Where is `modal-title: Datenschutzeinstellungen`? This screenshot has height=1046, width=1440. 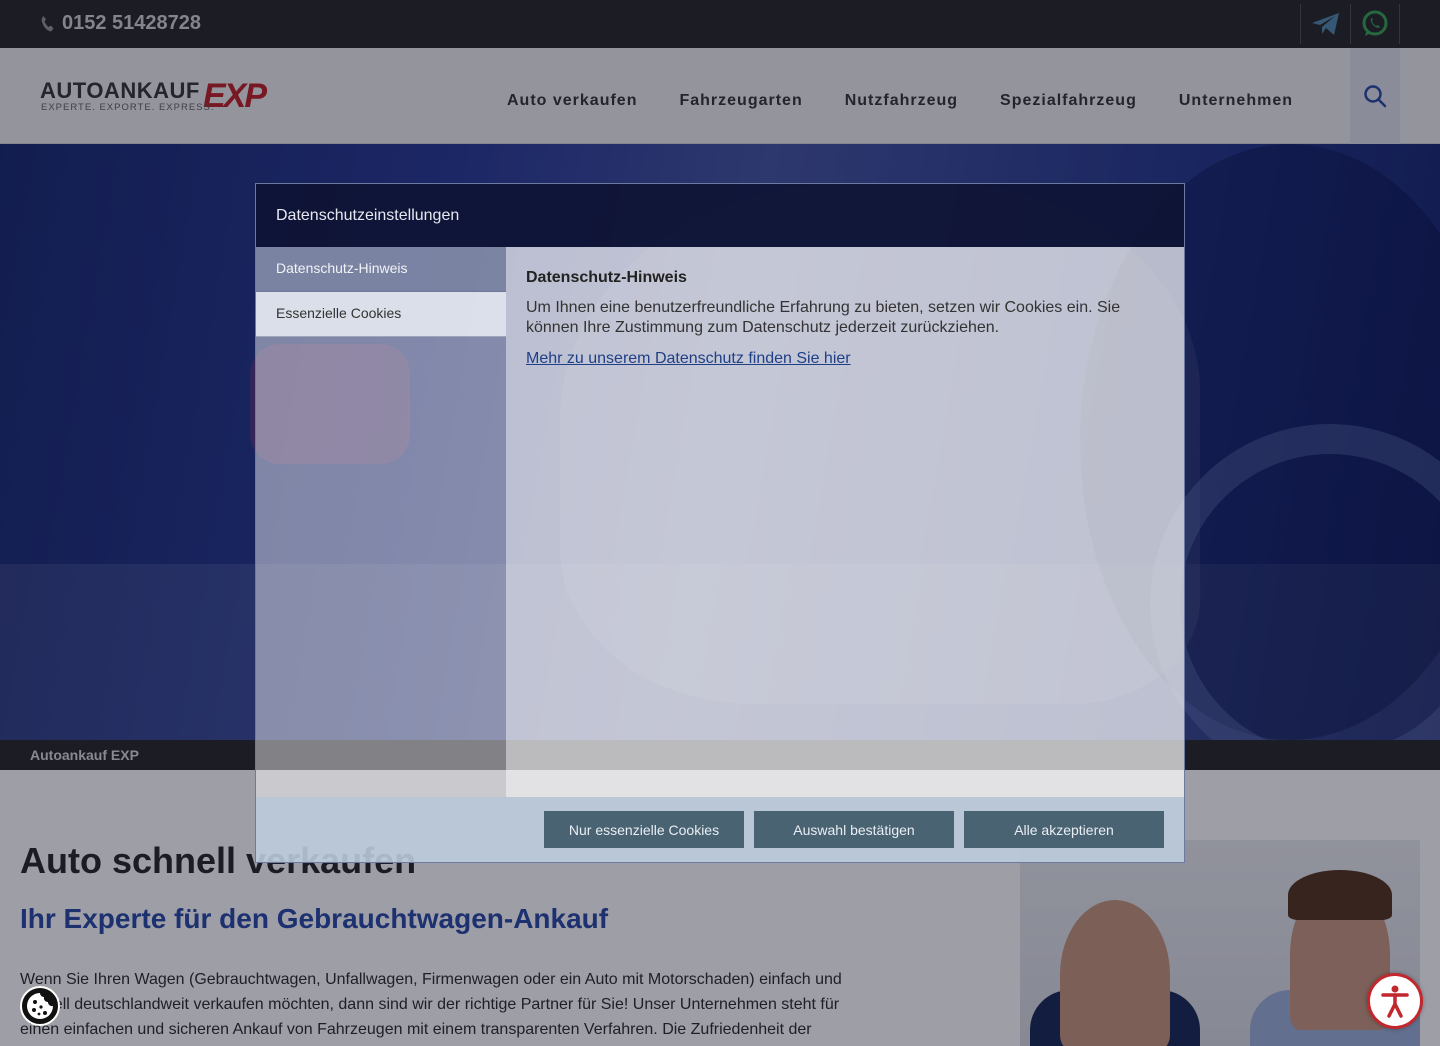 modal-title: Datenschutzeinstellungen is located at coordinates (368, 215).